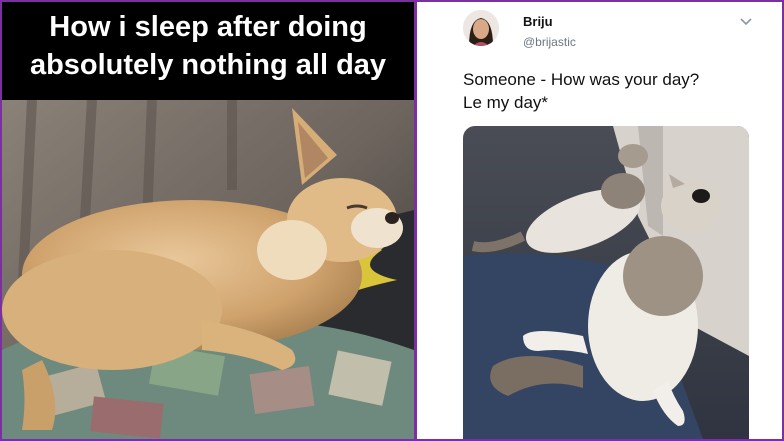 The image size is (784, 441). What do you see at coordinates (581, 79) in the screenshot?
I see `tweet-text-line-1: Someone - How was your day?` at bounding box center [581, 79].